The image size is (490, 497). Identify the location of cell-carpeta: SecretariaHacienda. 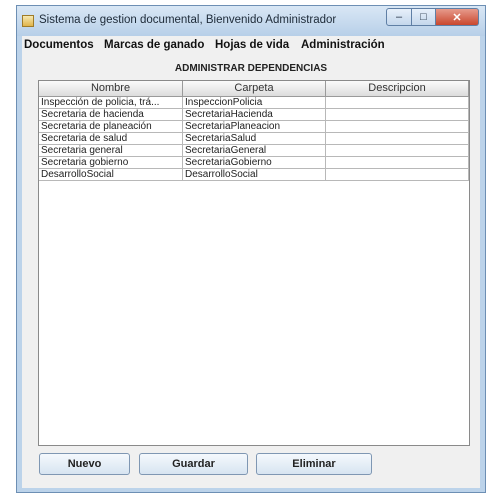
(254, 115).